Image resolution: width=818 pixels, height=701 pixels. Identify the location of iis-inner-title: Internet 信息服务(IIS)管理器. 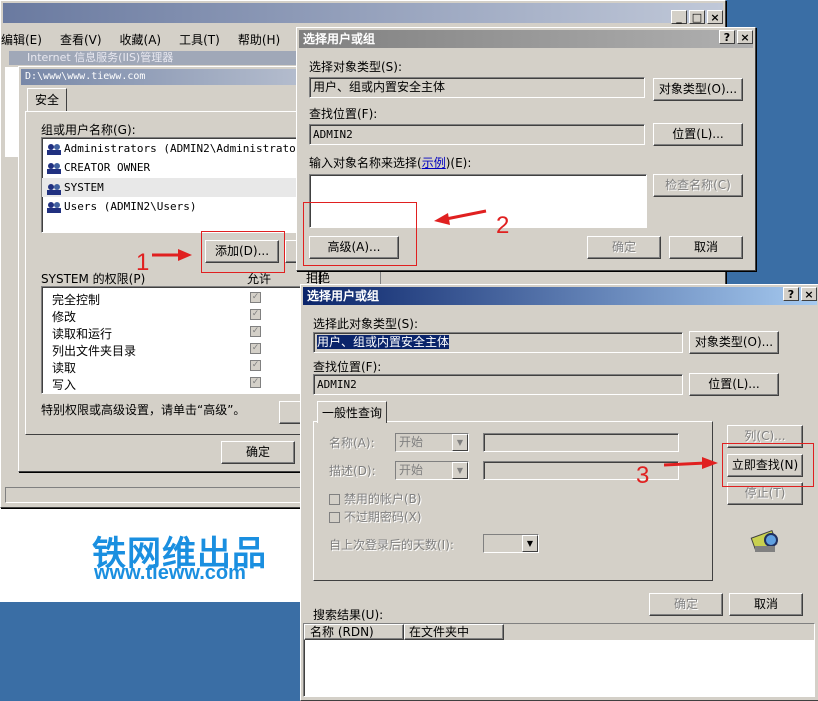
(154, 58).